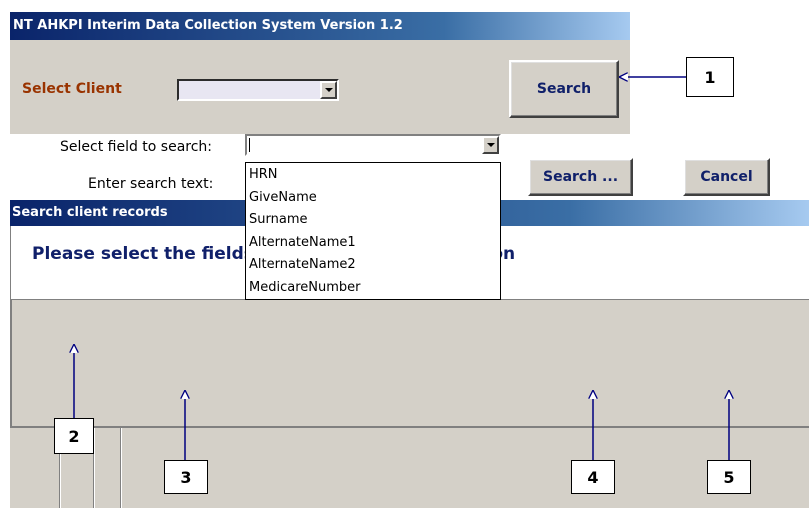 This screenshot has width=809, height=508. I want to click on text-caret, so click(249, 145).